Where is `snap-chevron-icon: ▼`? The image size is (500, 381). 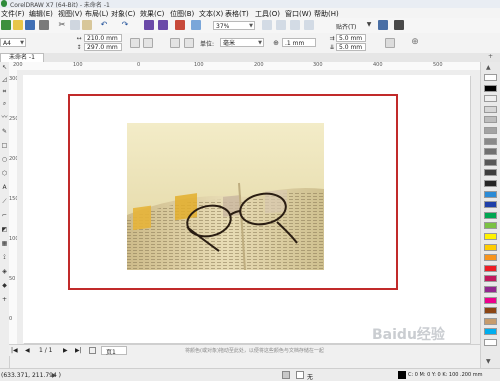
snap-chevron-icon: ▼ is located at coordinates (369, 25).